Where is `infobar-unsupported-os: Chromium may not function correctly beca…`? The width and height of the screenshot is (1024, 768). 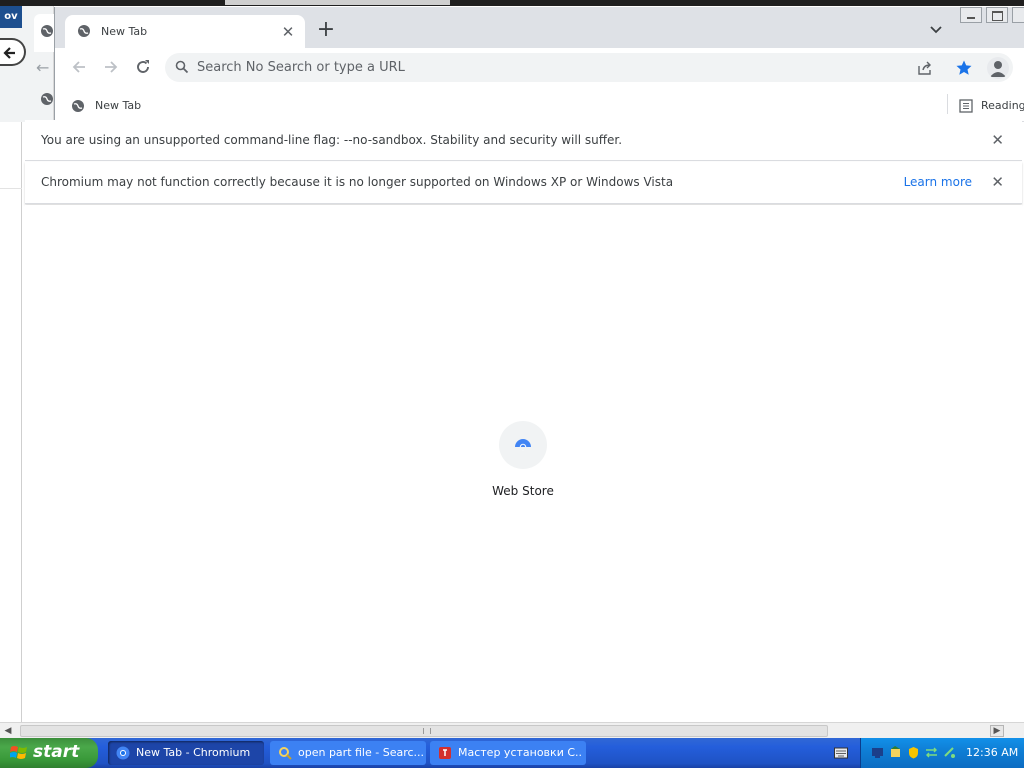 infobar-unsupported-os: Chromium may not function correctly beca… is located at coordinates (523, 183).